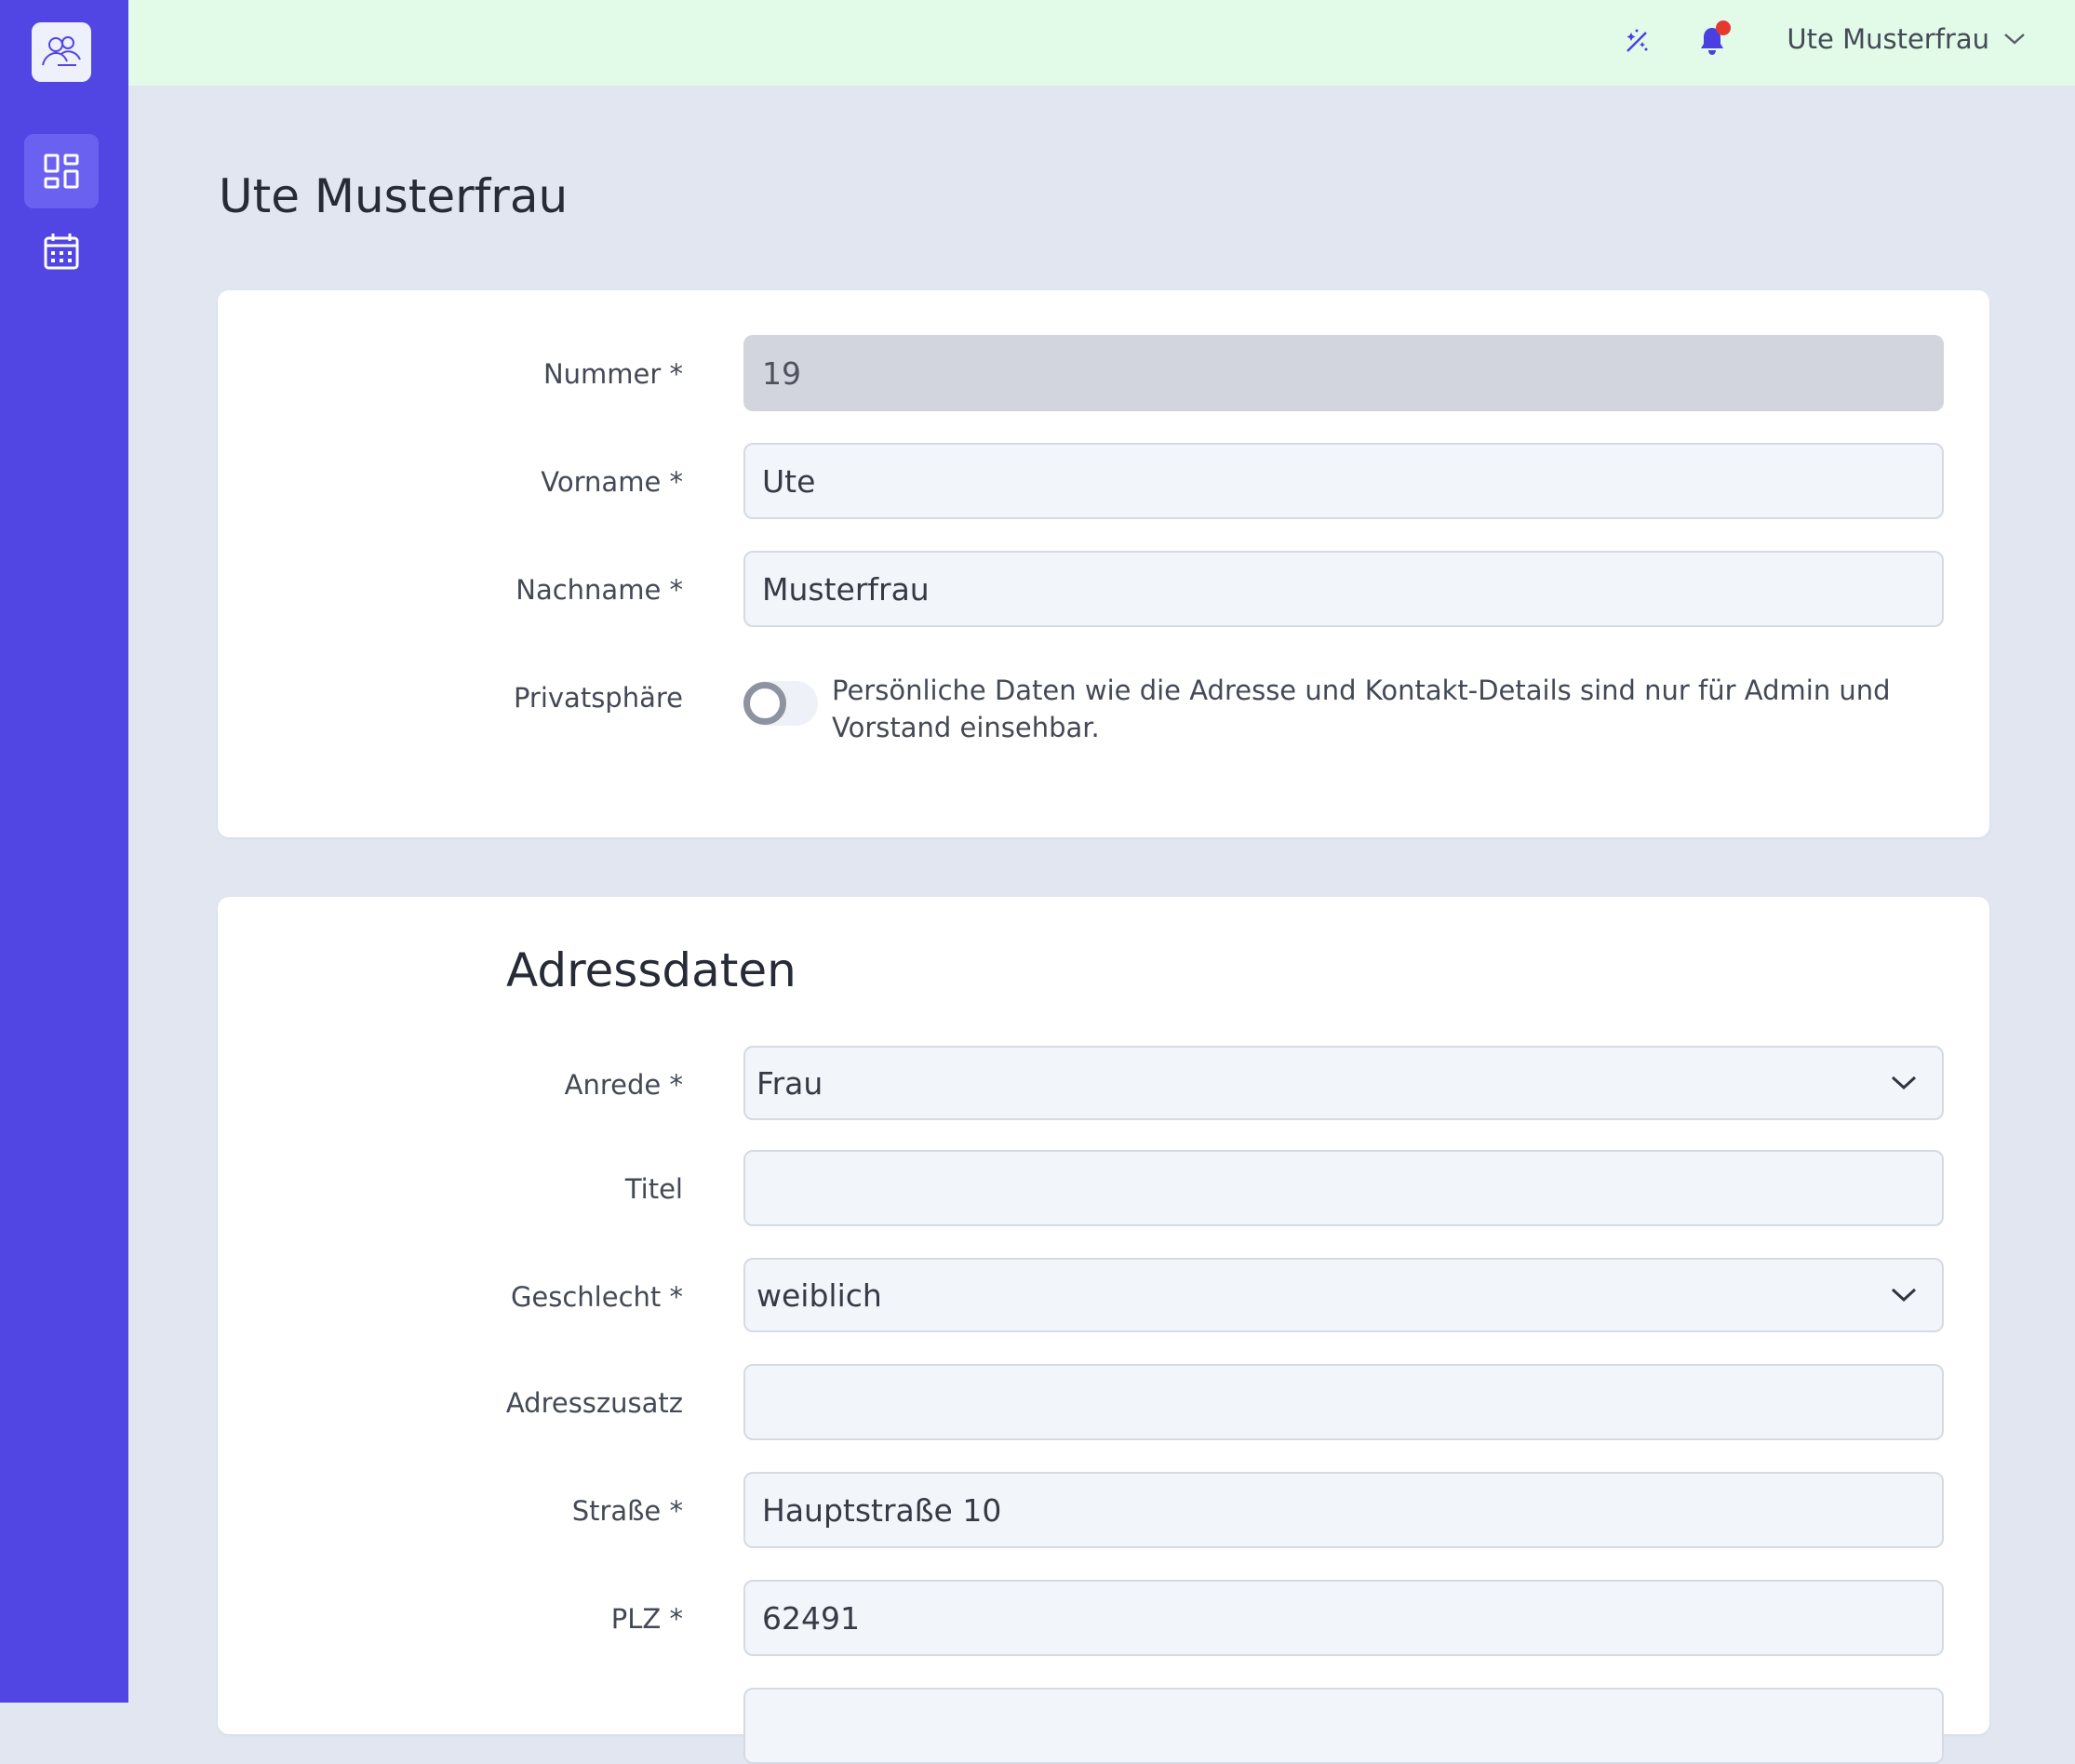  What do you see at coordinates (819, 1295) in the screenshot?
I see `geschlecht-value: weiblich` at bounding box center [819, 1295].